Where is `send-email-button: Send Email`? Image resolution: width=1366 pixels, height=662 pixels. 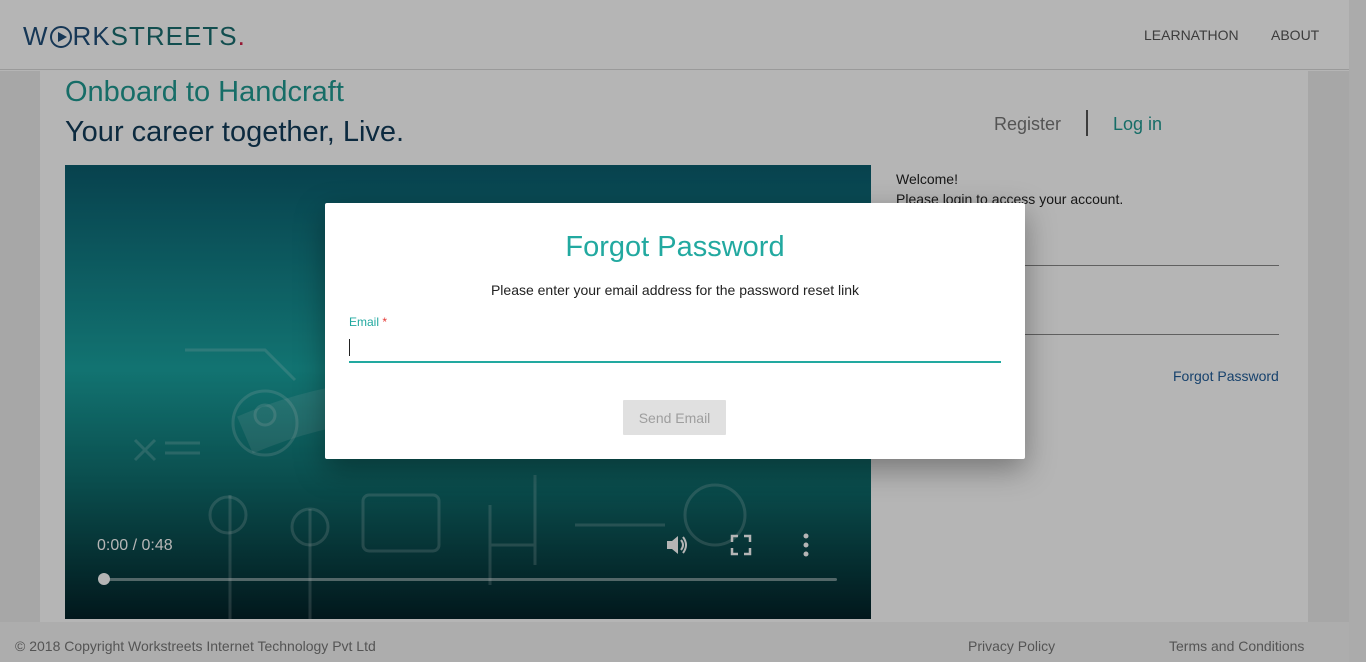 send-email-button: Send Email is located at coordinates (674, 417).